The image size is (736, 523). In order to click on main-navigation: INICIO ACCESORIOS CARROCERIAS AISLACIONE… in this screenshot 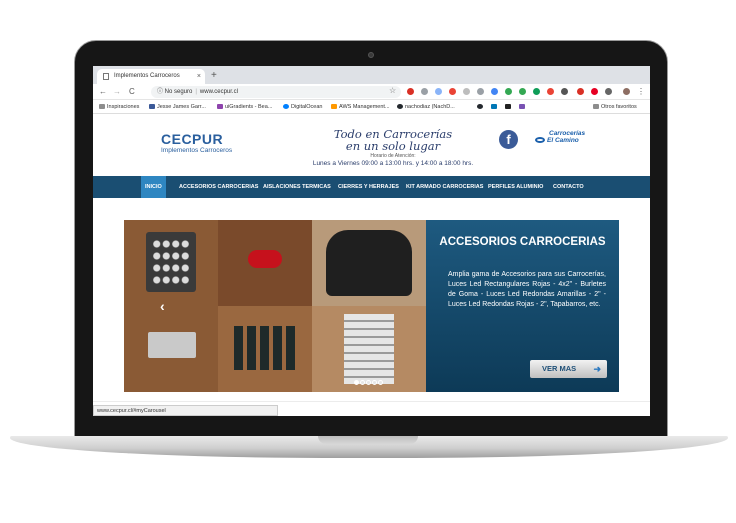, I will do `click(371, 187)`.